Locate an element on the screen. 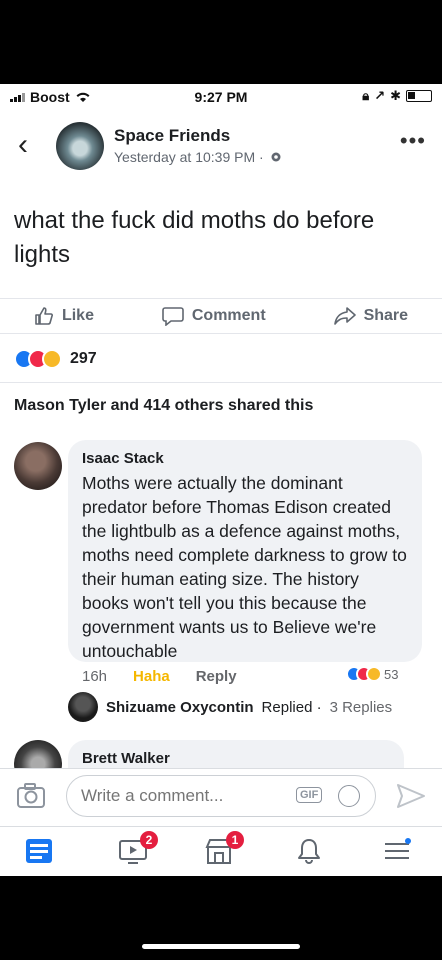 The width and height of the screenshot is (442, 960). haha-reaction-icon is located at coordinates (374, 674).